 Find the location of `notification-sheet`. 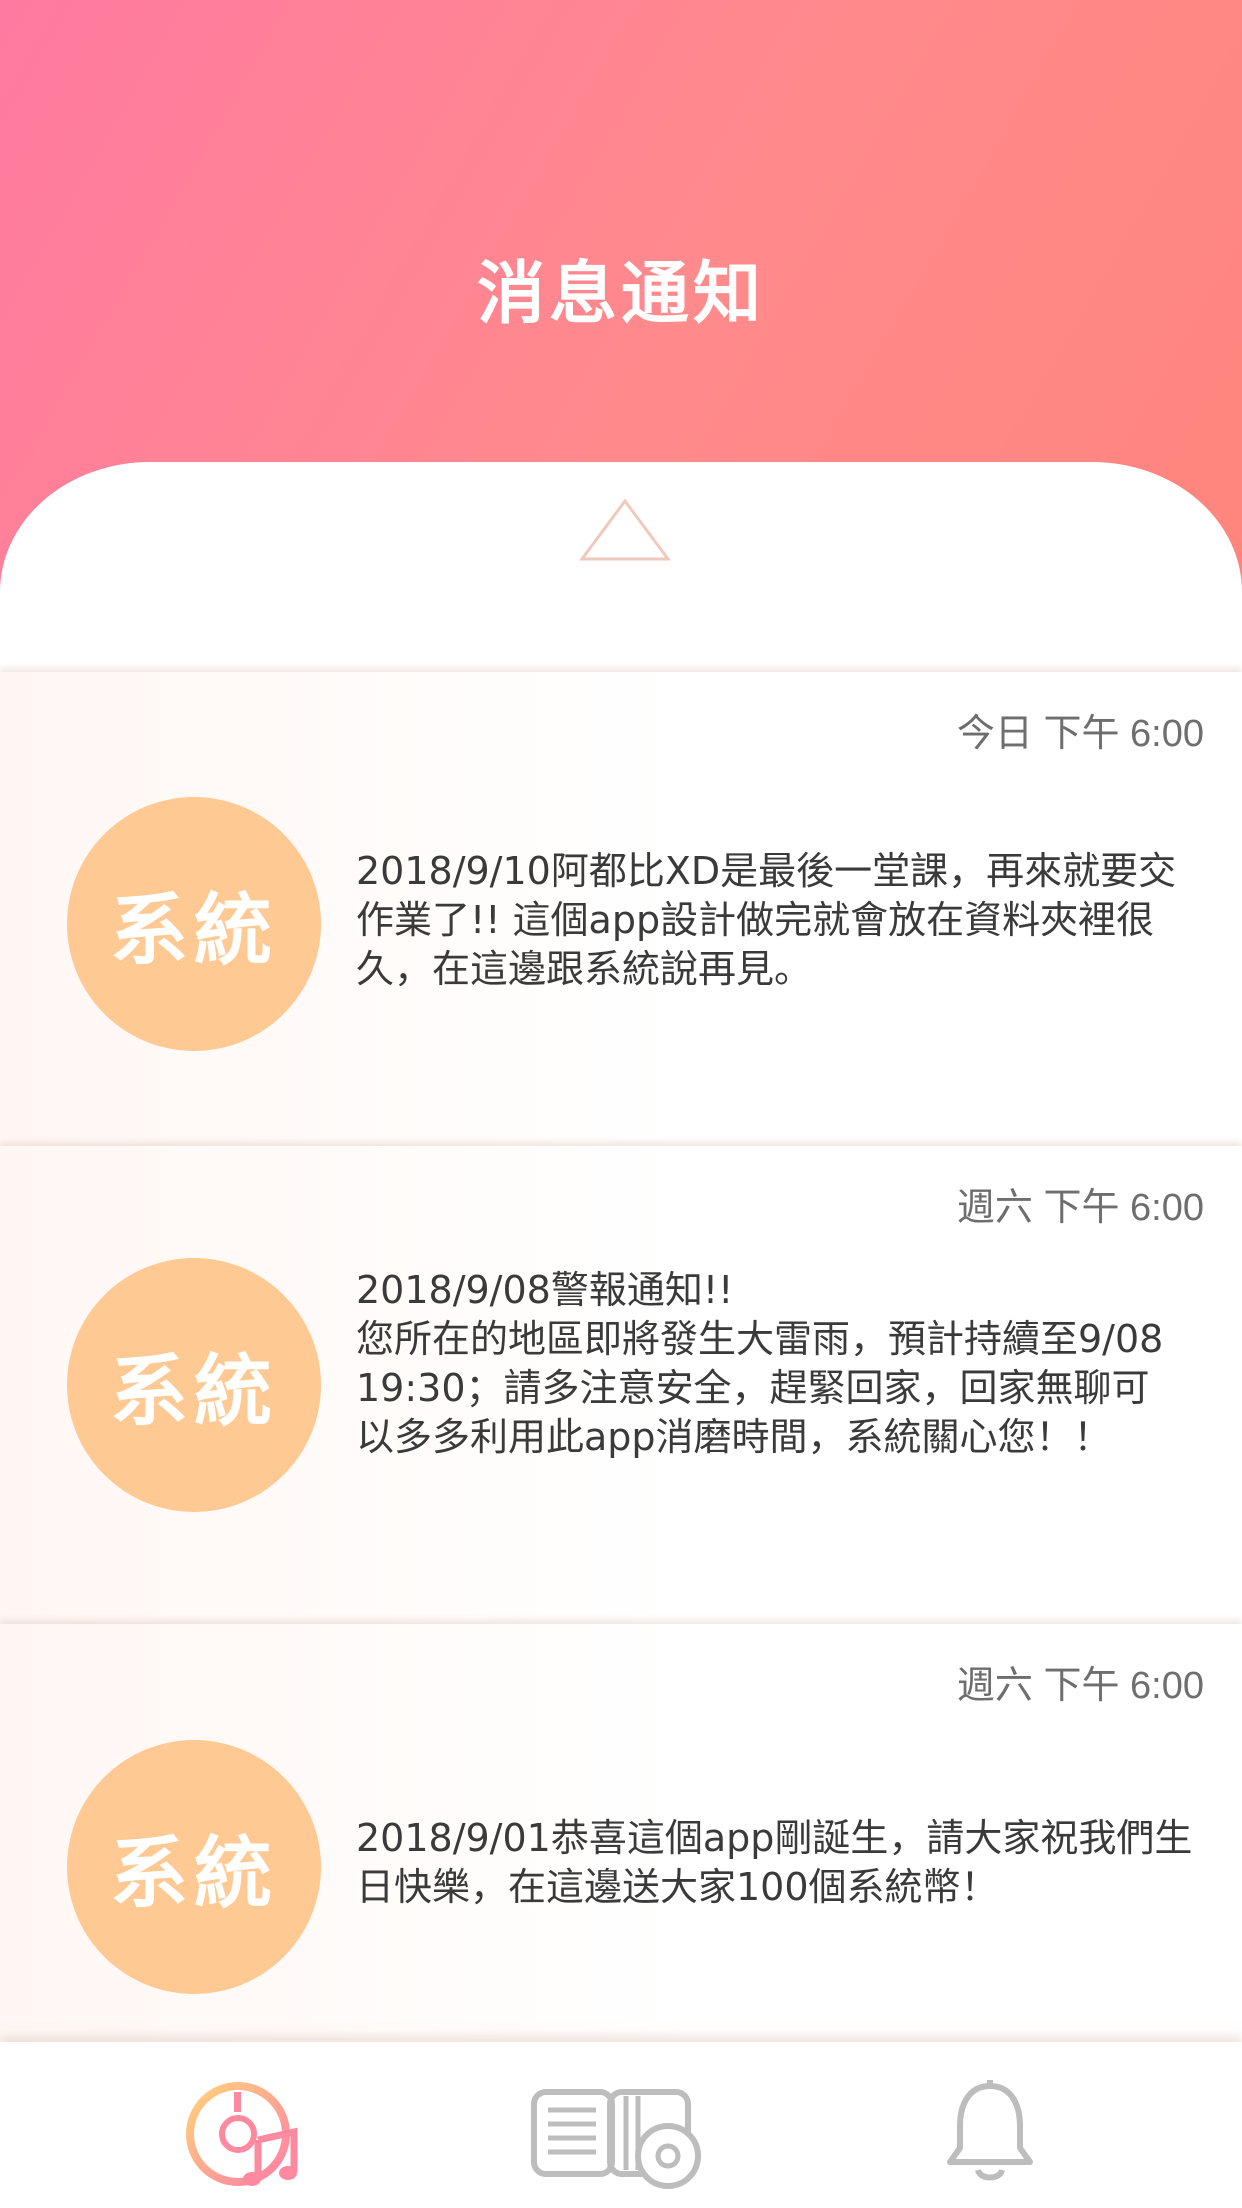

notification-sheet is located at coordinates (621, 567).